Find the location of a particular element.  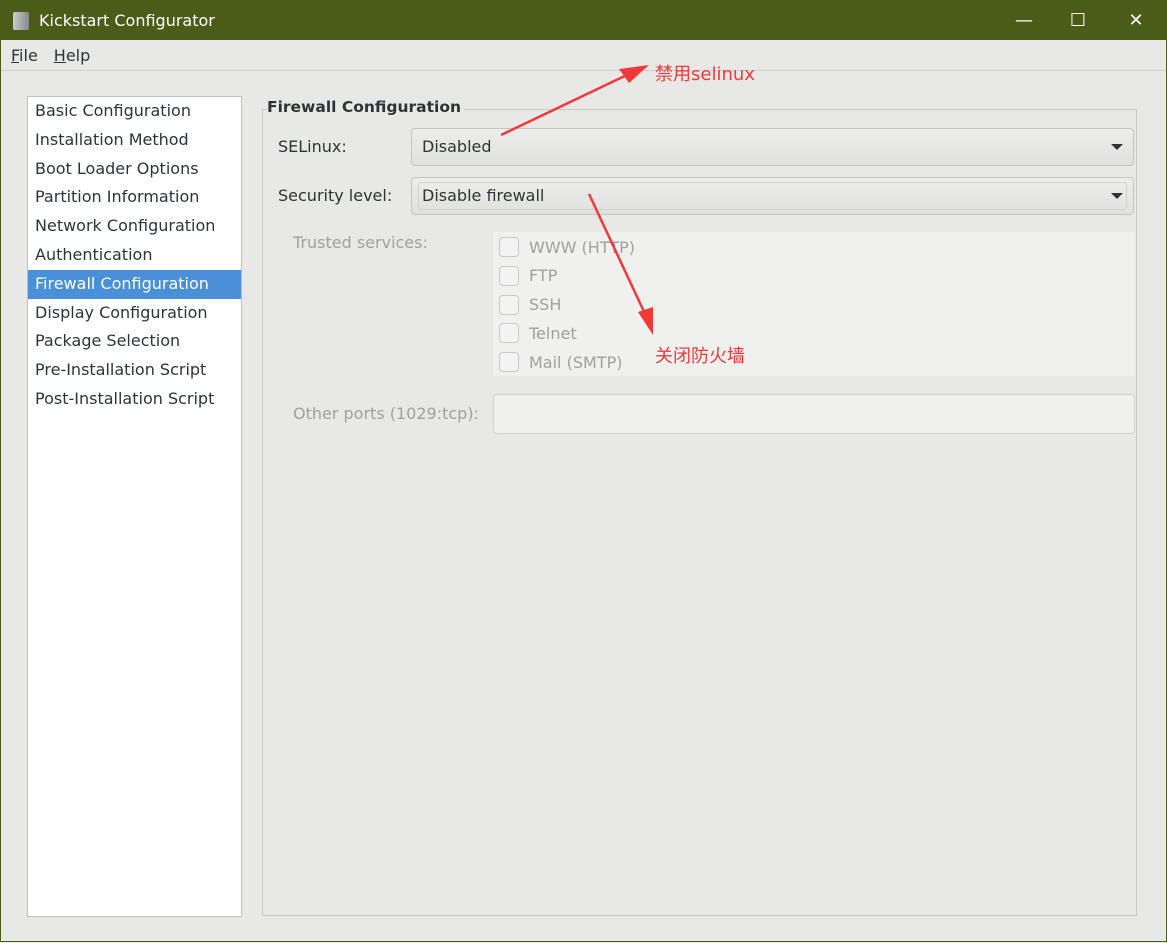

annotation-selinux: 禁用selinux is located at coordinates (705, 74).